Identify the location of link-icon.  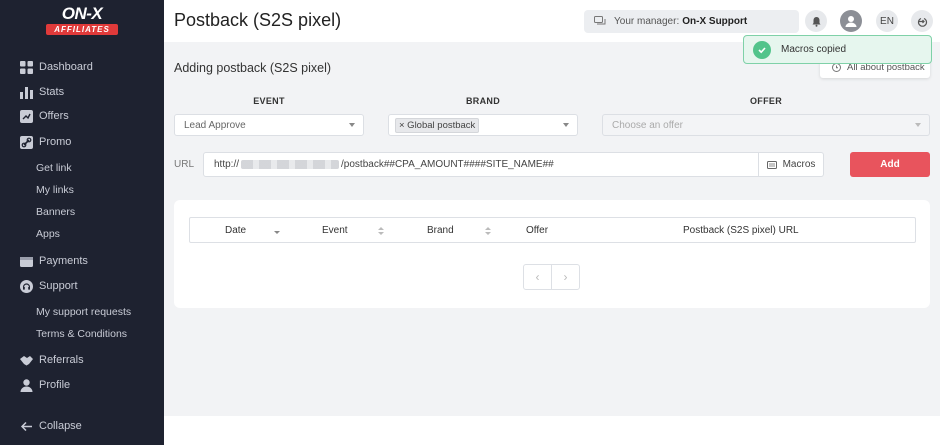
(26, 142).